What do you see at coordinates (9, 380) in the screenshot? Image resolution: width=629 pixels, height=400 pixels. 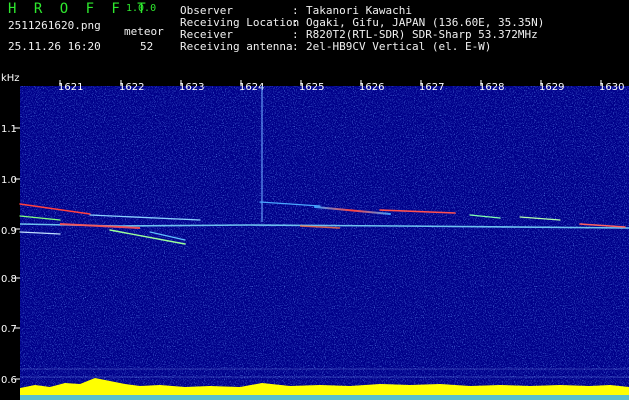 I see `y-tick-label: 0.6` at bounding box center [9, 380].